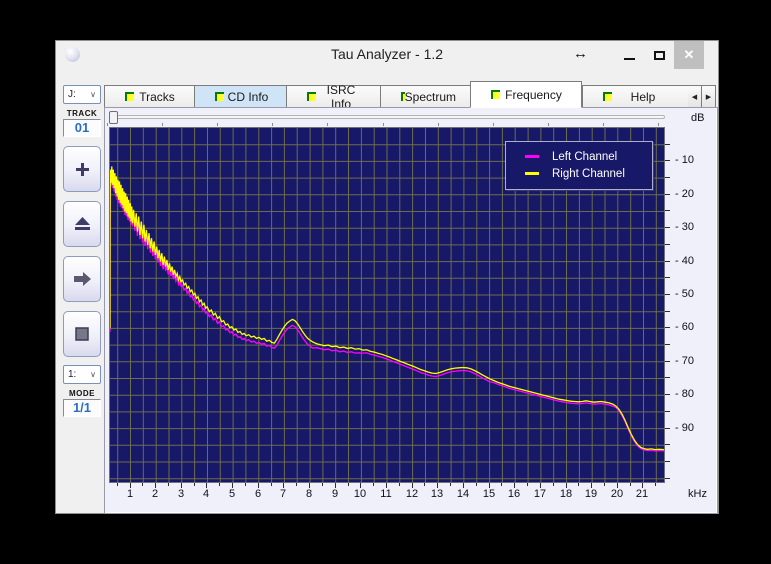  I want to click on maximize-button, so click(659, 55).